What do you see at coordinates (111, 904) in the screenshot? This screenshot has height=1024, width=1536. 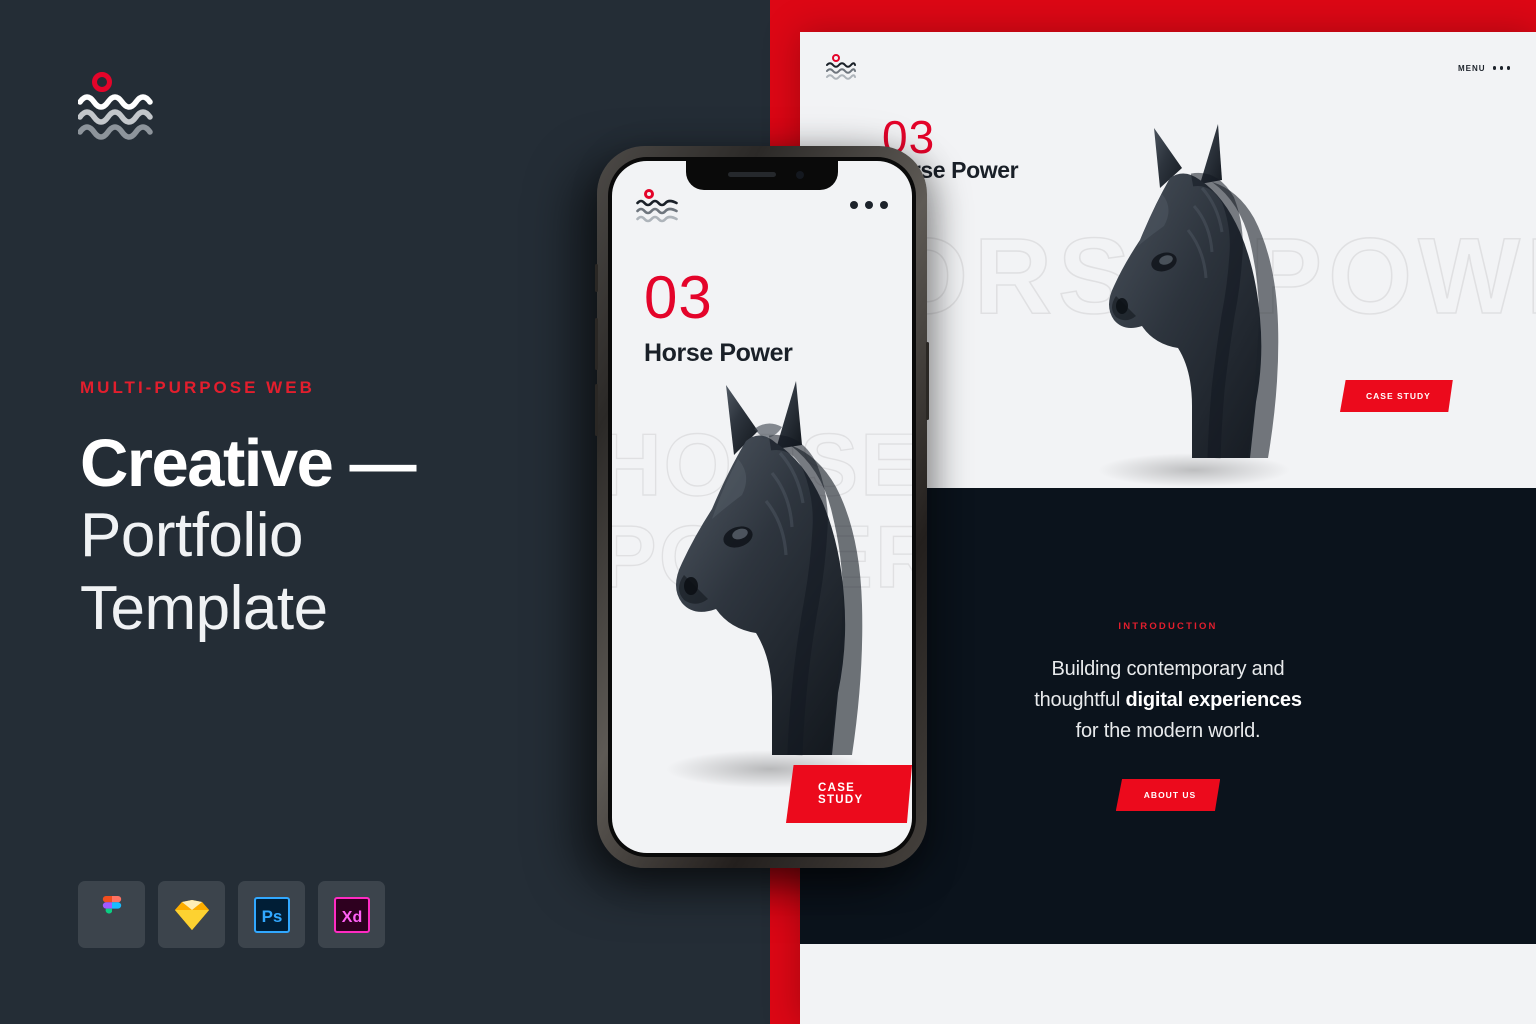 I see `figma-icon` at bounding box center [111, 904].